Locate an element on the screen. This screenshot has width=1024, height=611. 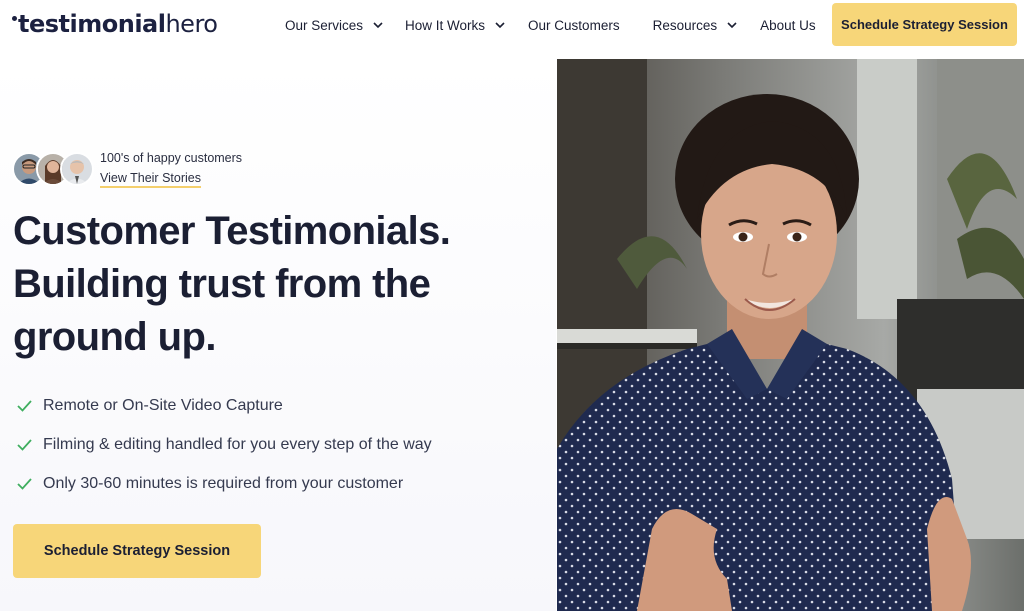
testimonialhero-logo: testimonialhero is located at coordinates (115, 24).